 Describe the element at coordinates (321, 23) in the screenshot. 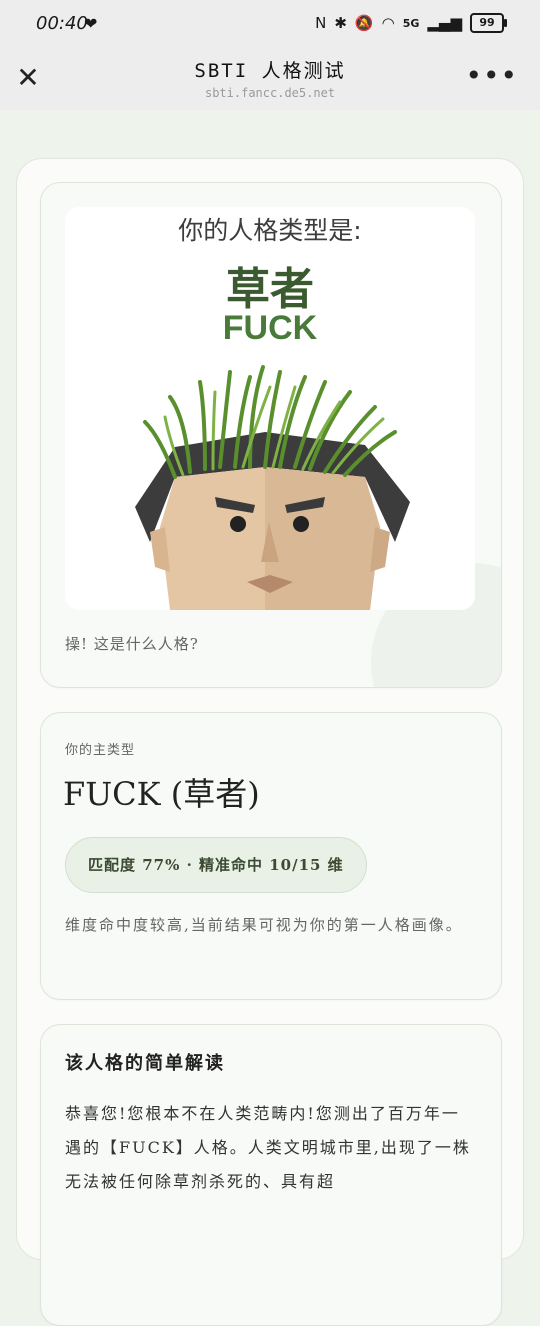

I see `nfc-icon: N` at that location.